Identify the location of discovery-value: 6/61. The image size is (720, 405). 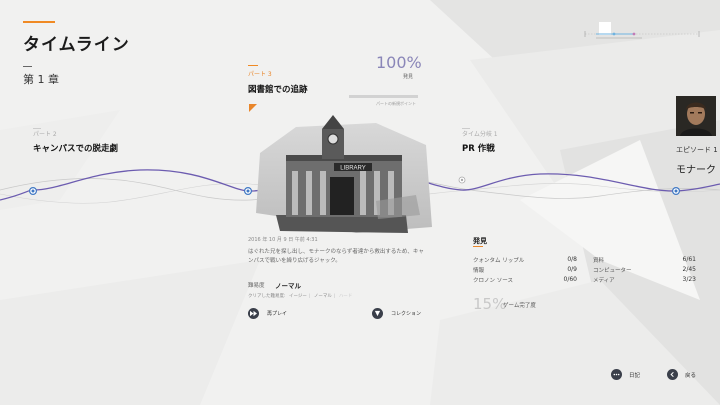
(689, 259).